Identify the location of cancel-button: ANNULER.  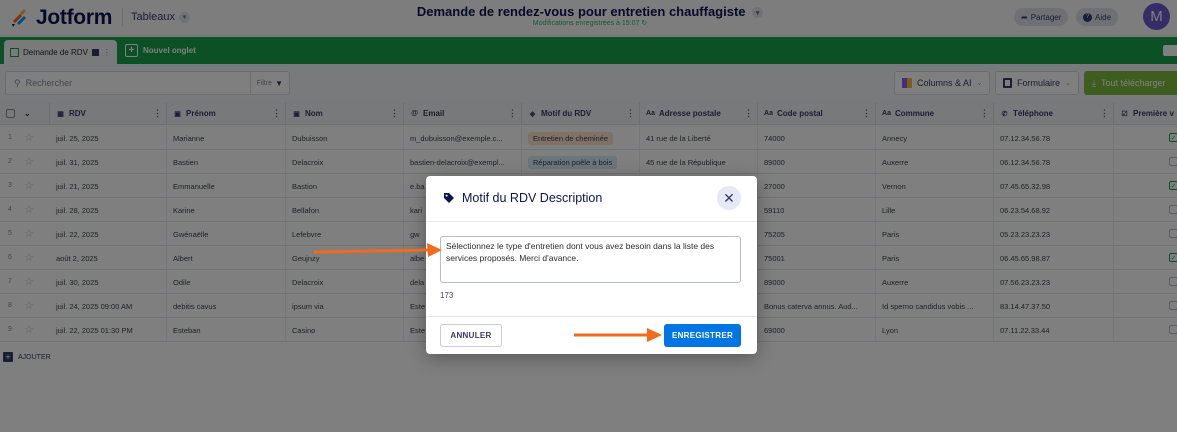
(471, 335).